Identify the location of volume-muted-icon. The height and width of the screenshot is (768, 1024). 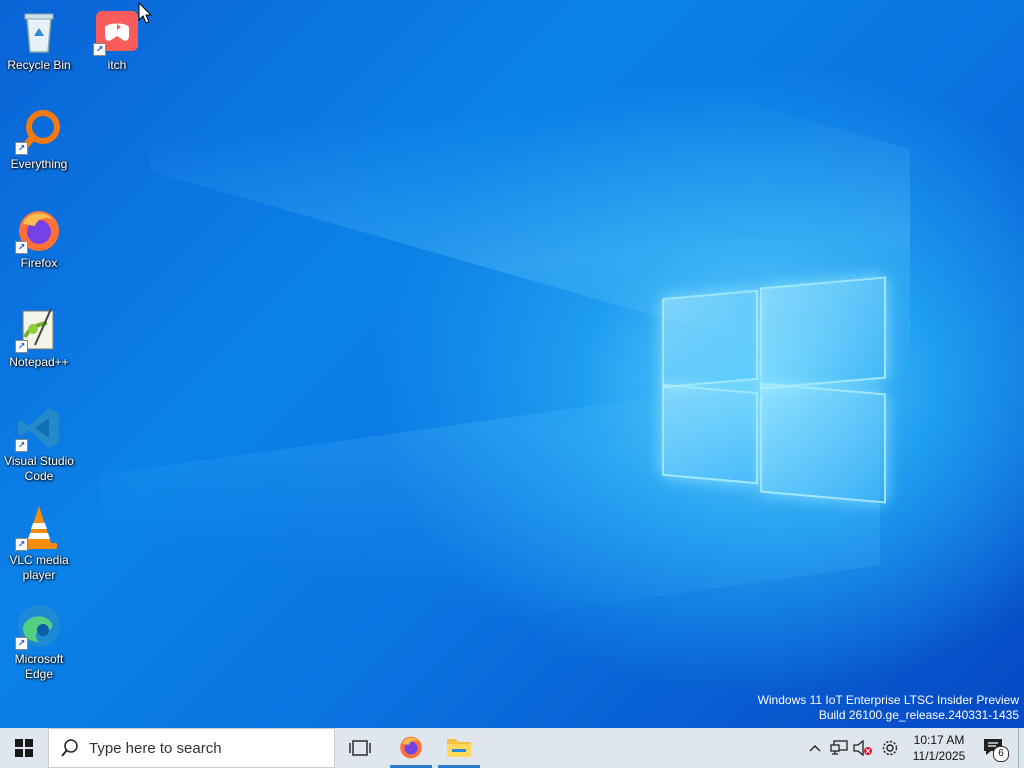
(862, 748).